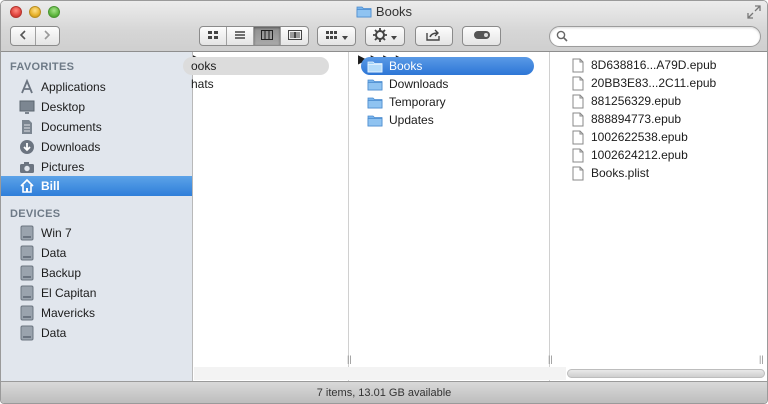 The width and height of the screenshot is (768, 404). I want to click on sidebar-item-label: Backup, so click(61, 273).